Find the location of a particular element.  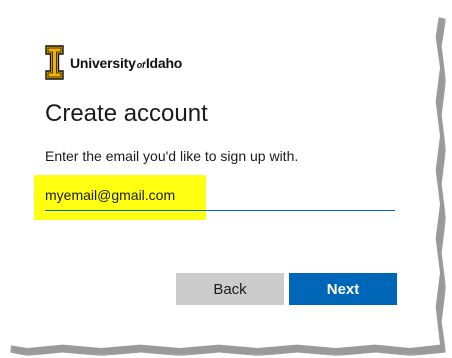

university-logo: University of Idaho is located at coordinates (113, 62).